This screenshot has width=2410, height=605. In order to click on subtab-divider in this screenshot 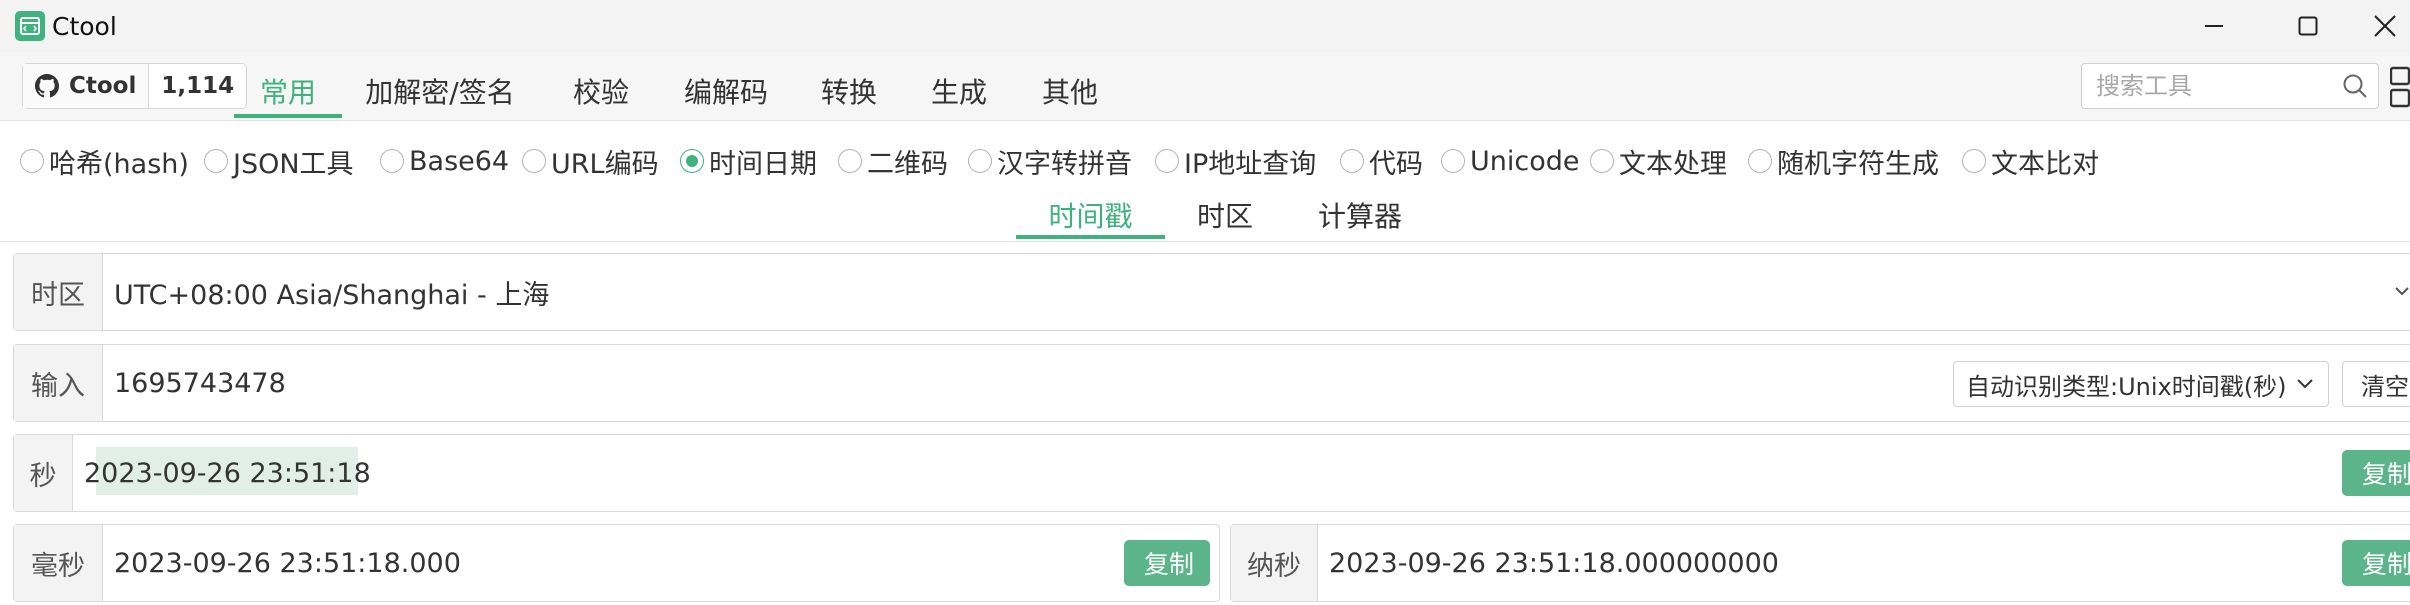, I will do `click(1205, 241)`.